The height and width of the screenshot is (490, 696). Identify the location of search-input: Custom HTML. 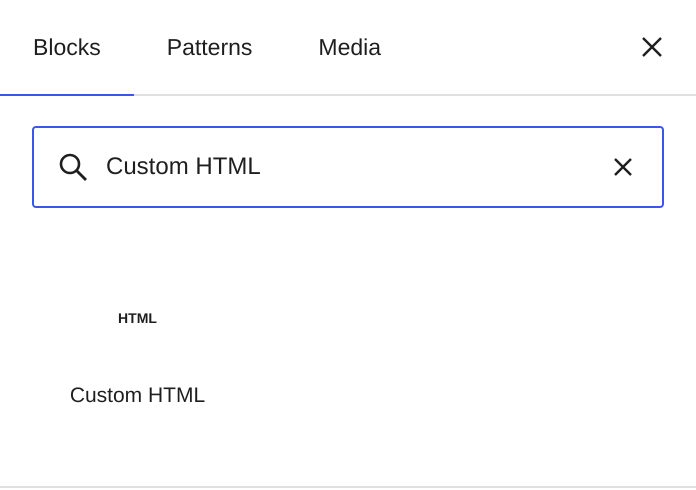
(357, 167).